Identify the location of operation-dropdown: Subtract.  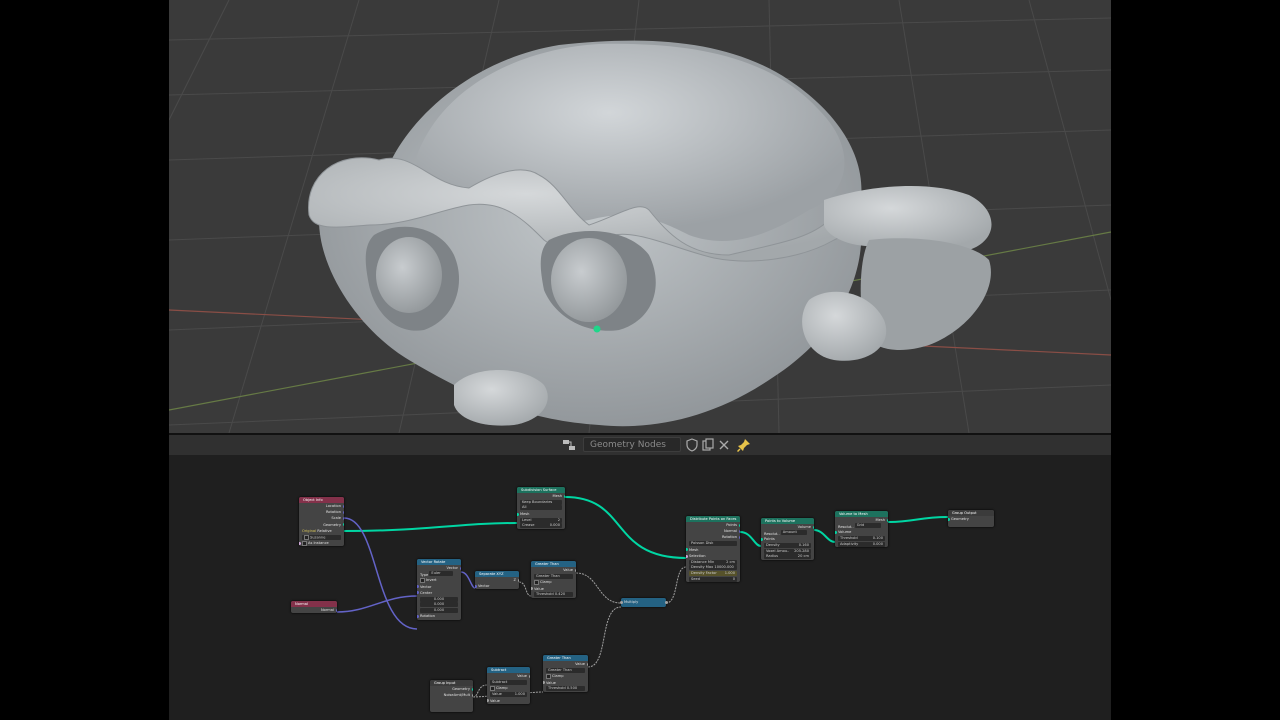
(508, 682).